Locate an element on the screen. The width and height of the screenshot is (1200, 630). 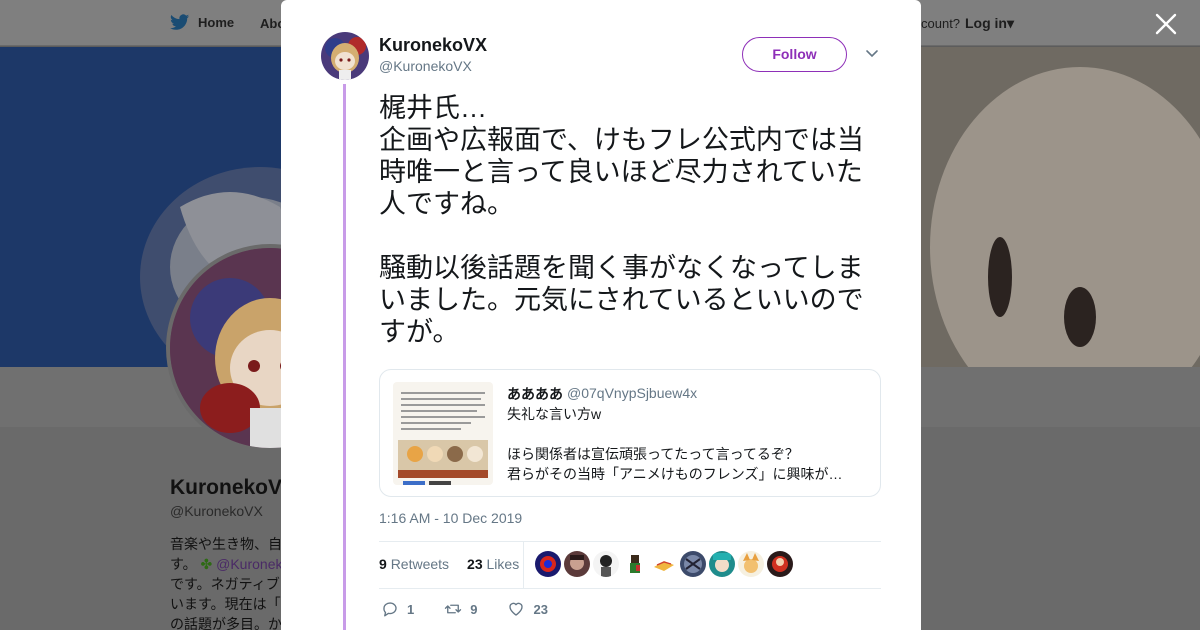
home-label: Home is located at coordinates (216, 22).